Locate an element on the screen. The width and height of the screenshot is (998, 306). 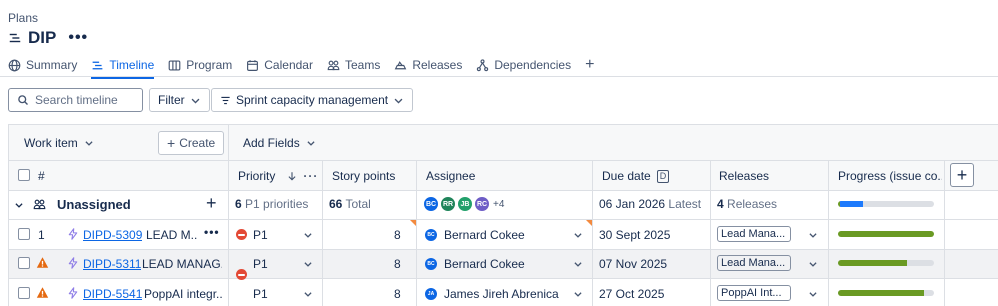
tab-releases: Releases is located at coordinates (428, 65).